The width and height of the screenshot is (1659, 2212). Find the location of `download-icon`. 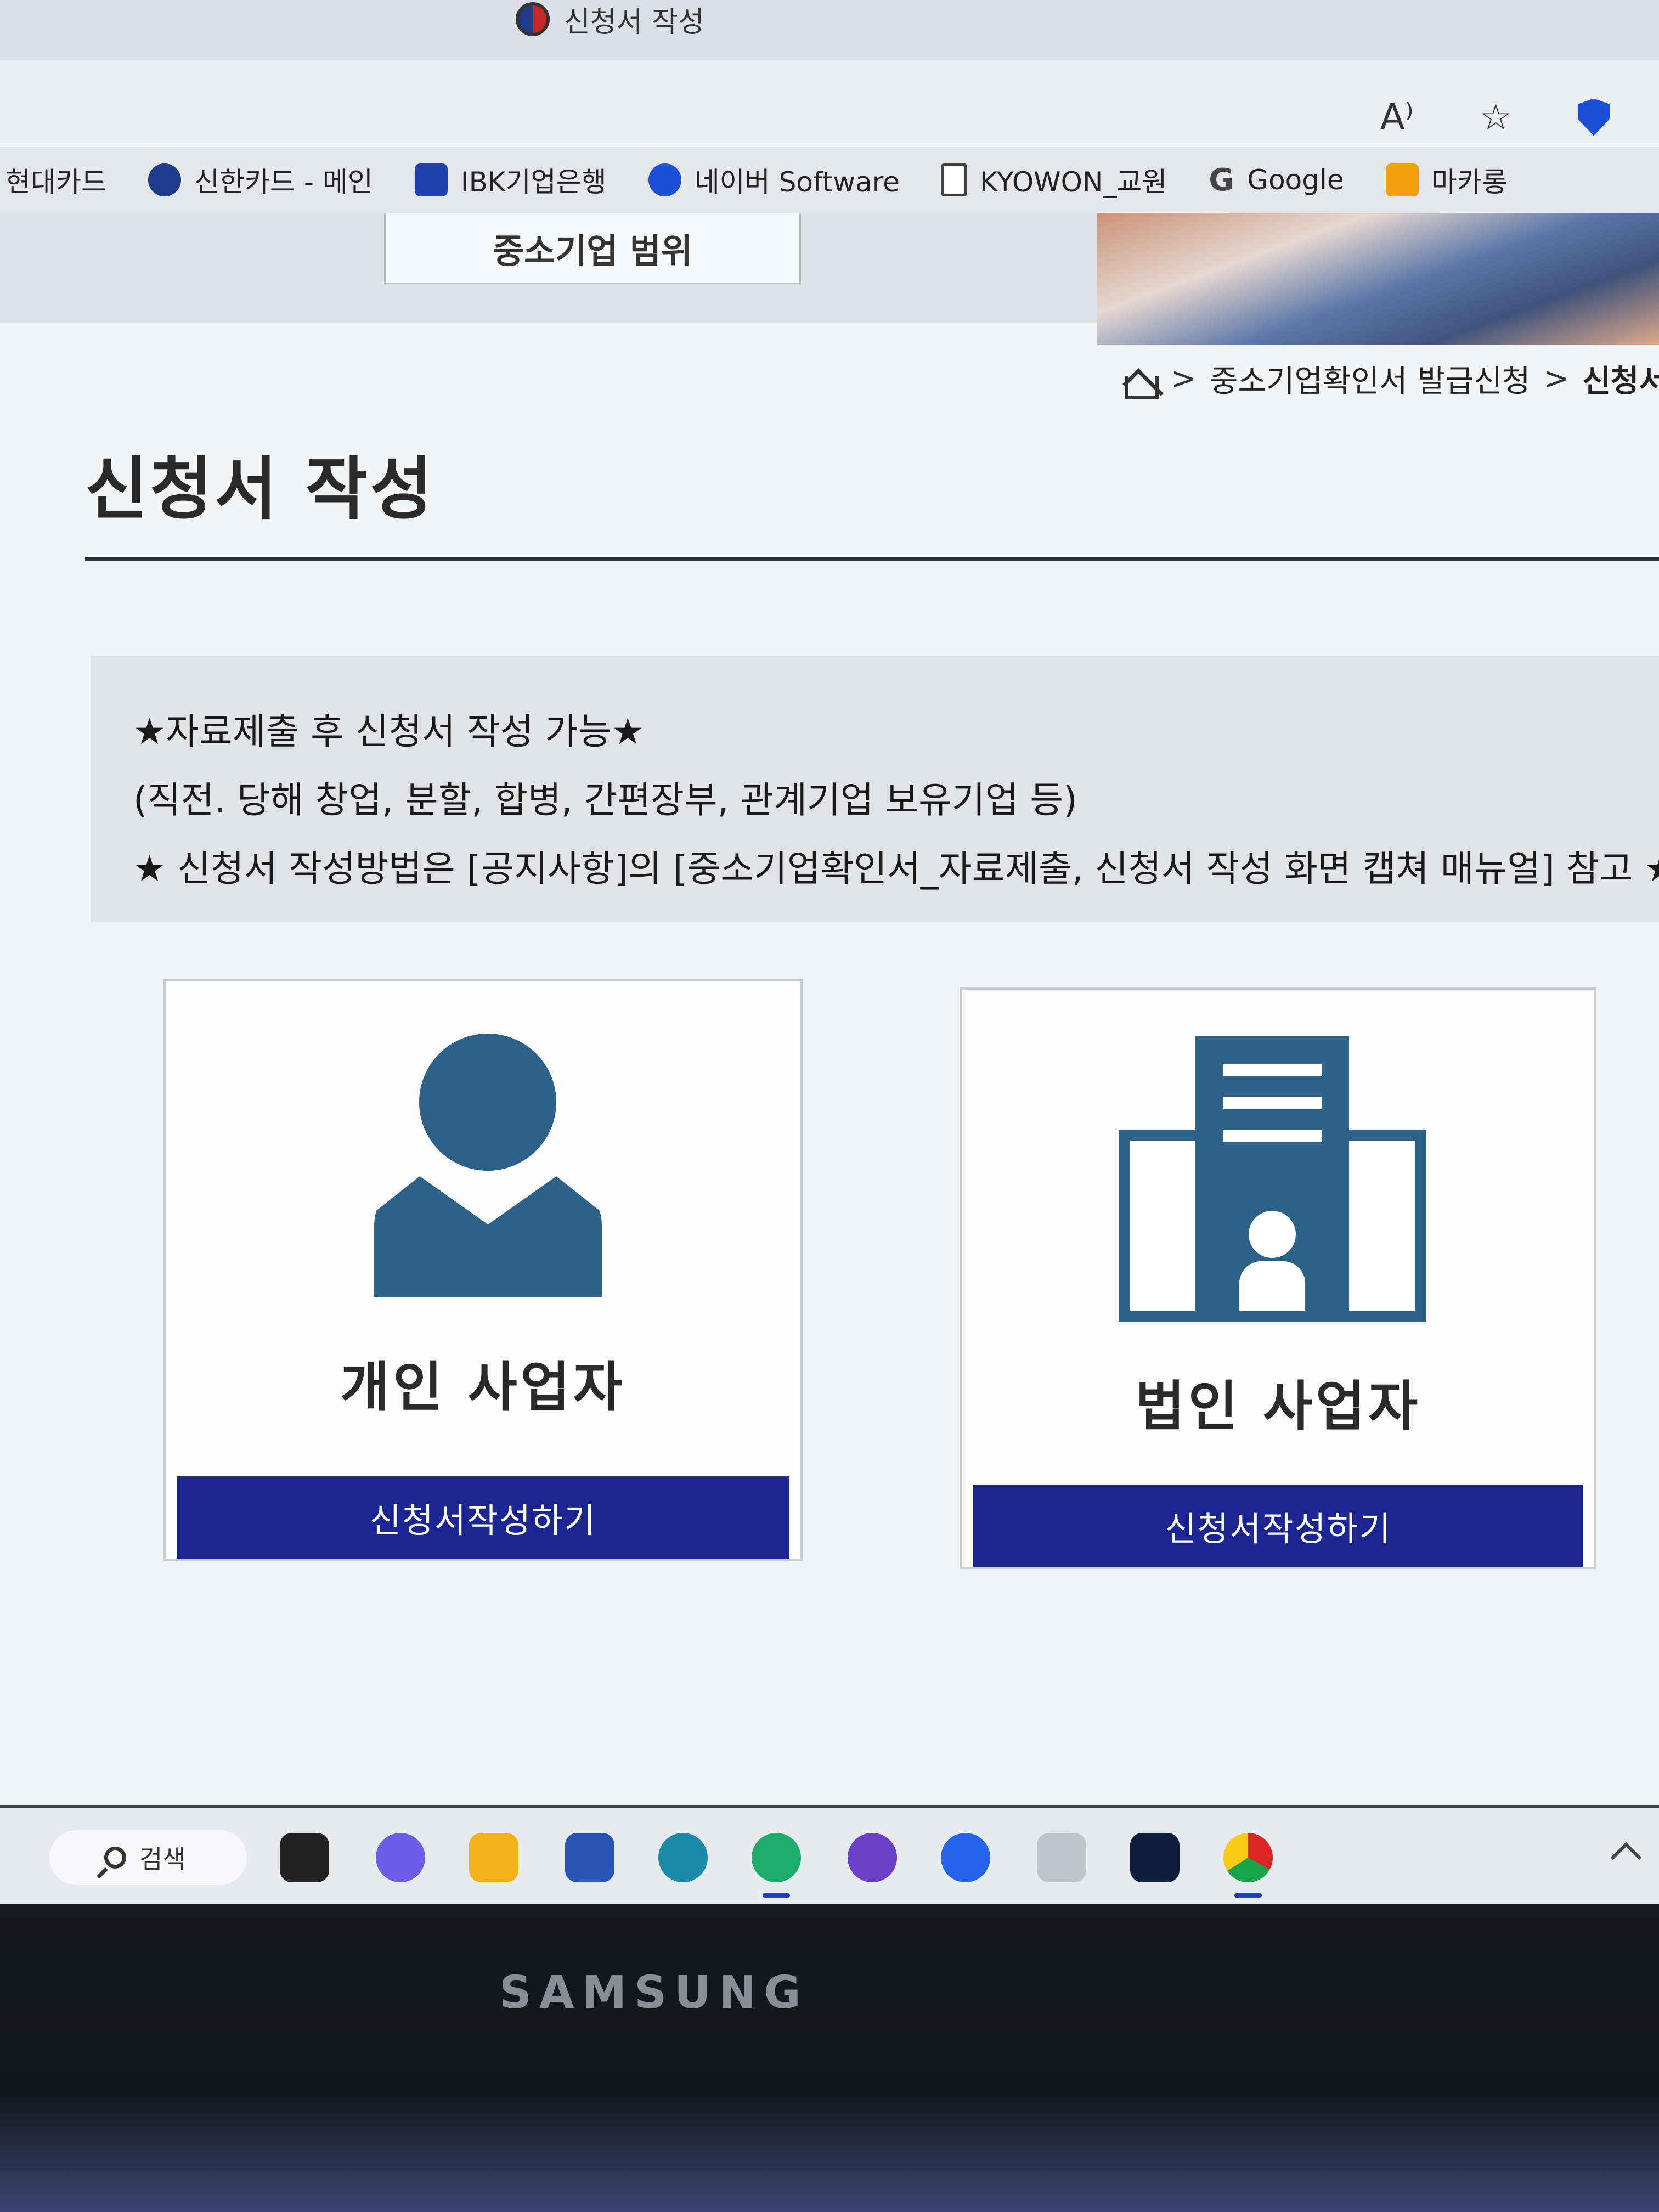

download-icon is located at coordinates (665, 179).